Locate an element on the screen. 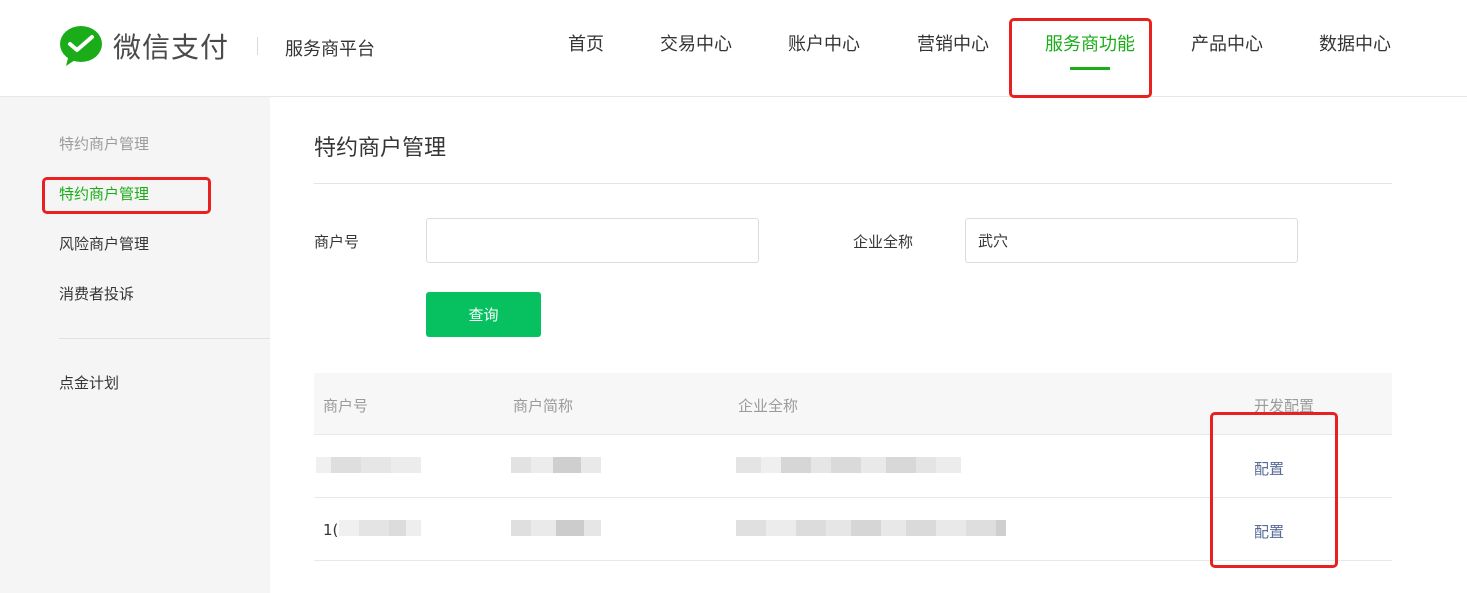  nav-data-center: 数据中心 is located at coordinates (1355, 43).